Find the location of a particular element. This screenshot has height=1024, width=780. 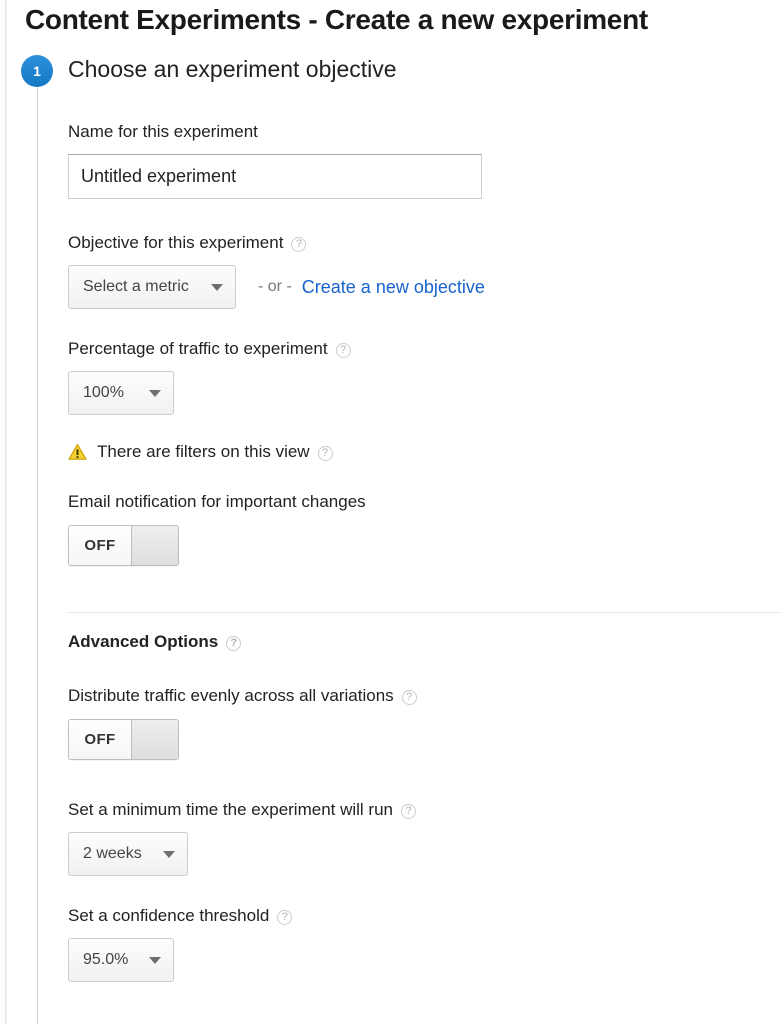

page-left-border-inner is located at coordinates (6, 512).